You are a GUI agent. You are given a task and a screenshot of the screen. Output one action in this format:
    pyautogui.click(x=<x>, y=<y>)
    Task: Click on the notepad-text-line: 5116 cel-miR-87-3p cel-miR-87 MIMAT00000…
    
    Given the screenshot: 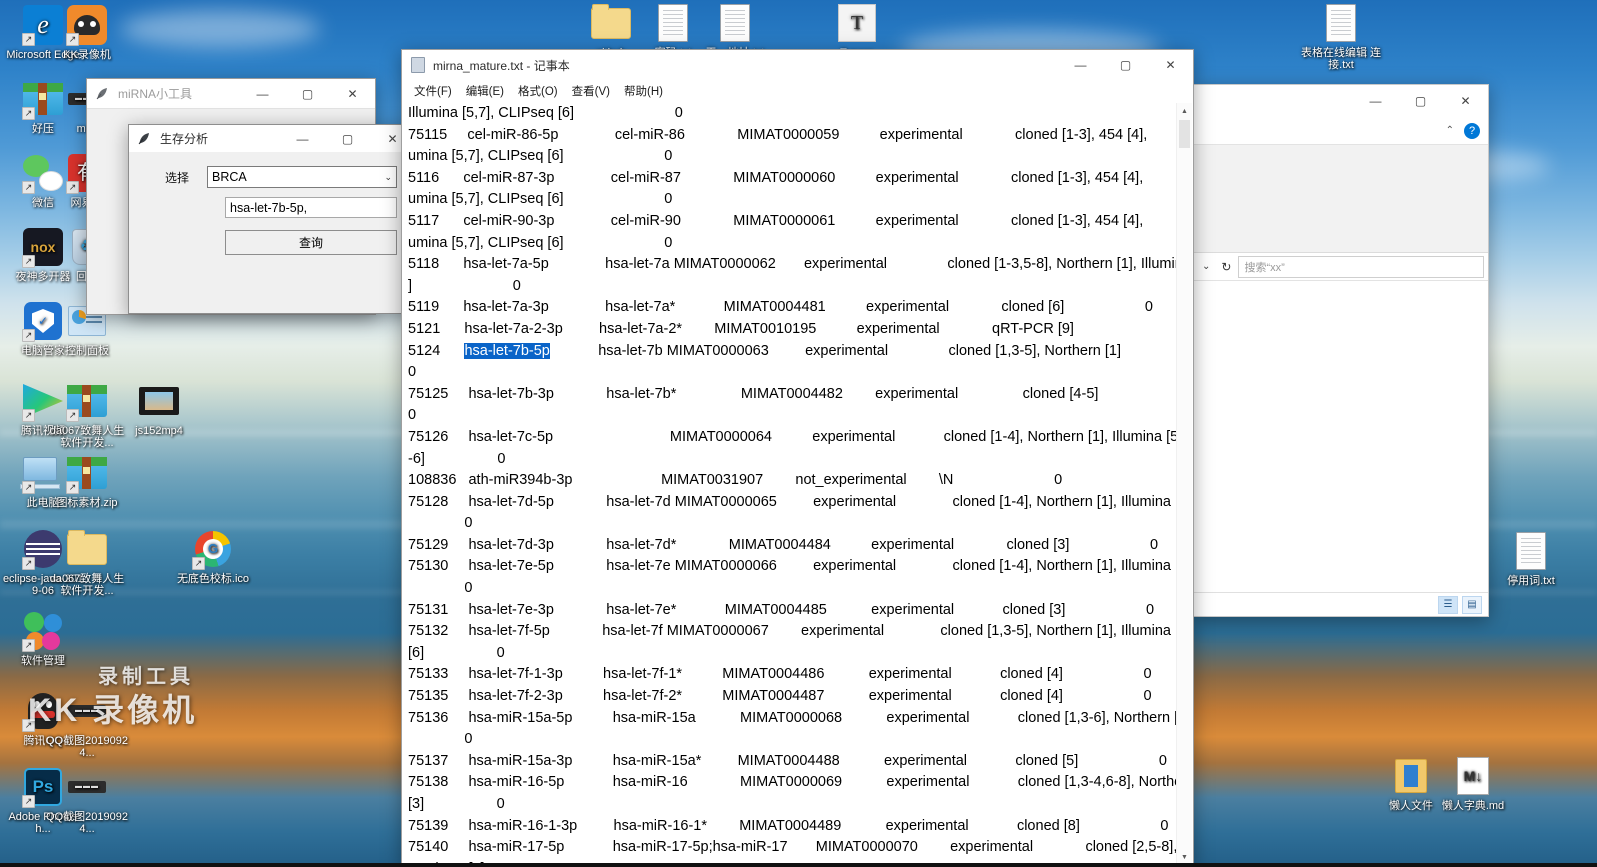 What is the action you would take?
    pyautogui.click(x=776, y=177)
    